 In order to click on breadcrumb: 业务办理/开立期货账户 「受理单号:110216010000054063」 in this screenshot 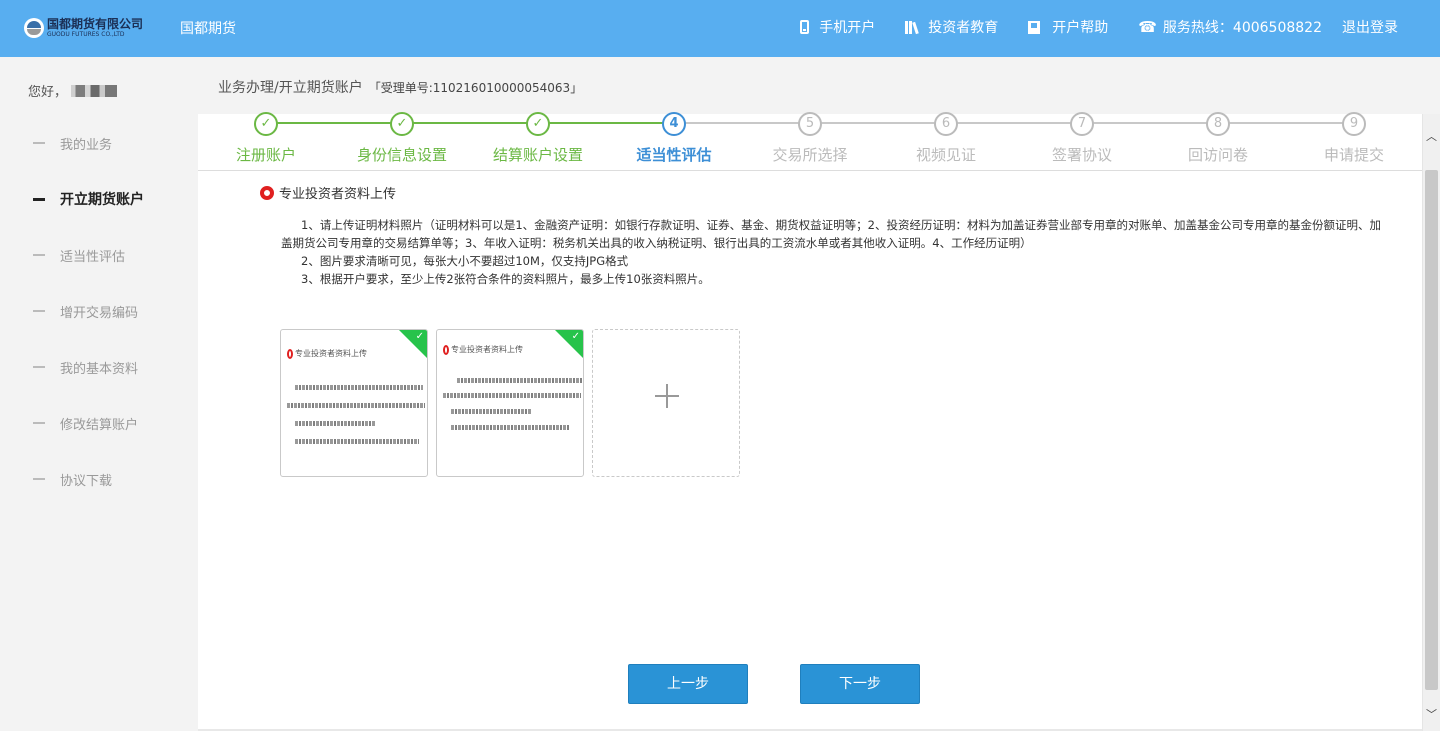, I will do `click(400, 87)`.